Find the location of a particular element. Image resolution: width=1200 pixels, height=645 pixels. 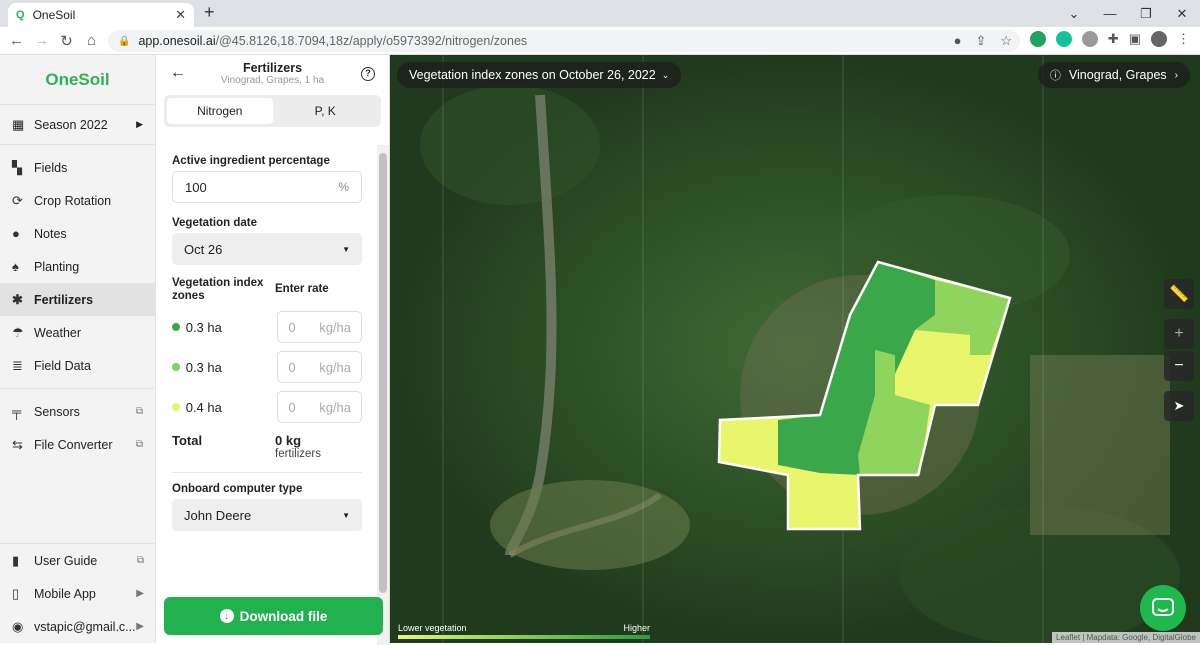

puzzle-icon: ✚ is located at coordinates (1113, 39).